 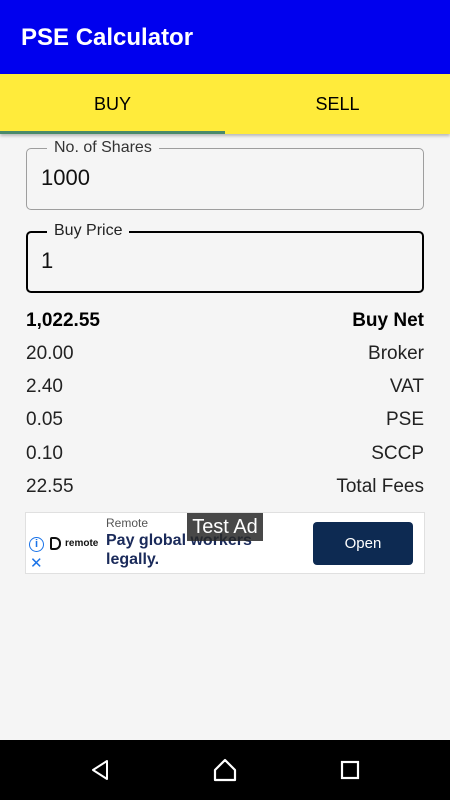 I want to click on result-row-vat: 2.40 VAT, so click(x=225, y=387).